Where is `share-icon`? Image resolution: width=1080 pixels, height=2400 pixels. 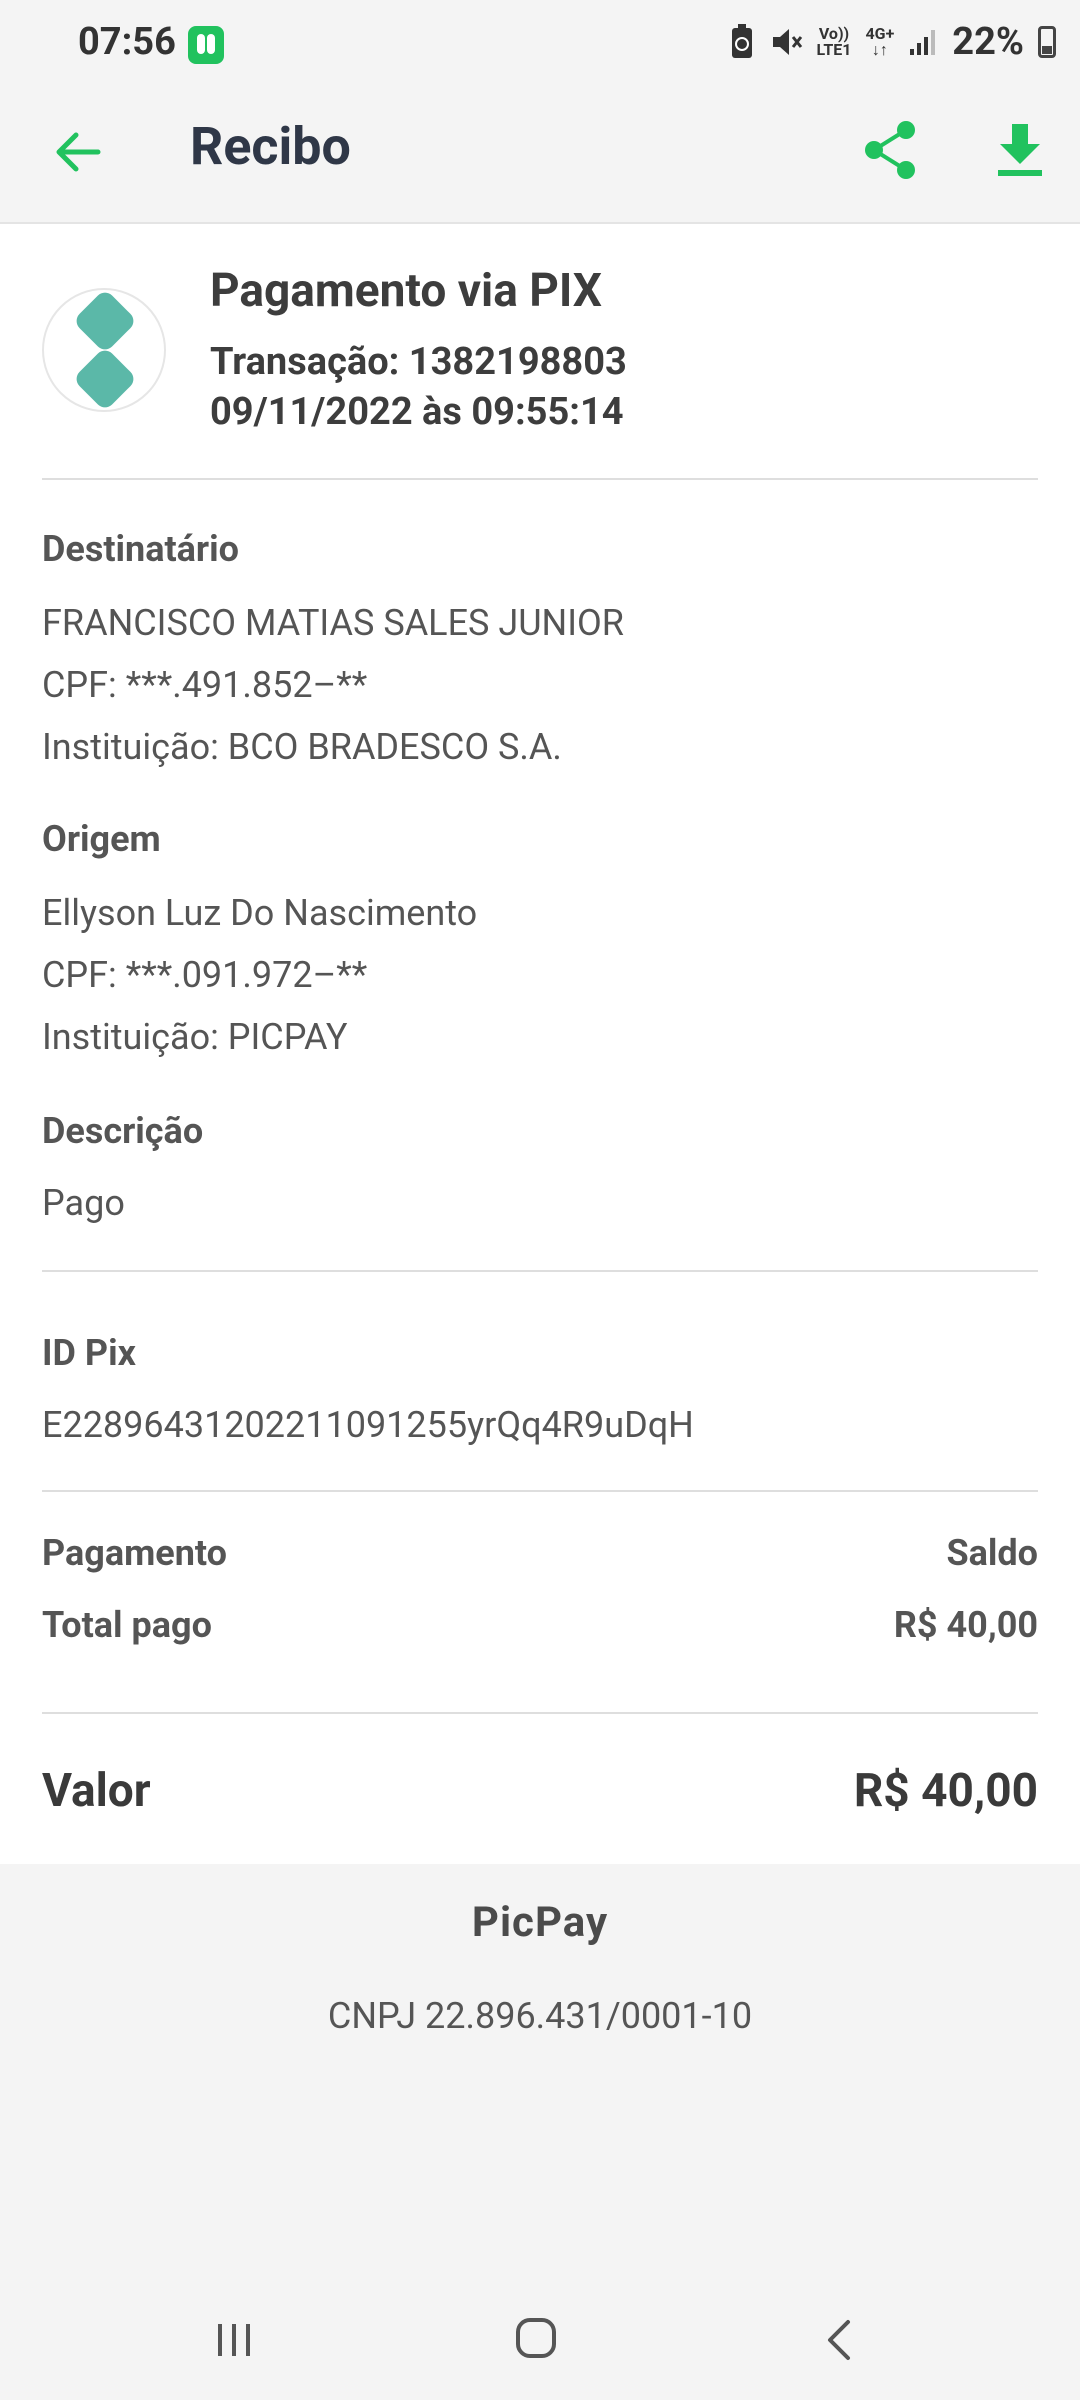 share-icon is located at coordinates (890, 150).